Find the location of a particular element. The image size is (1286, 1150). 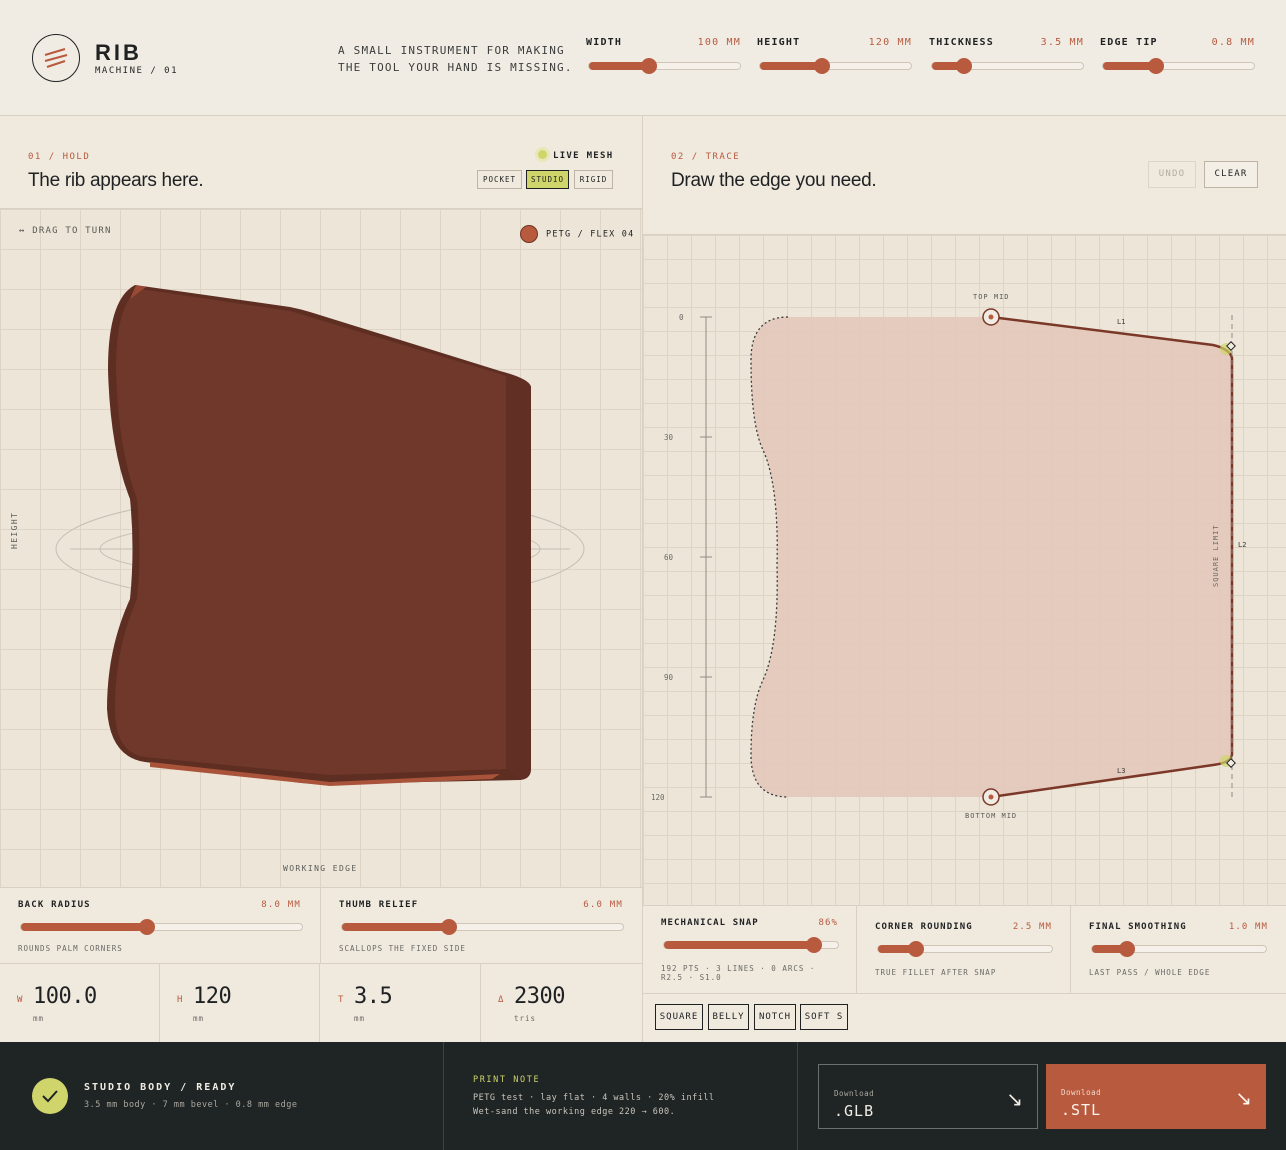

thickness-knob is located at coordinates (963, 66).